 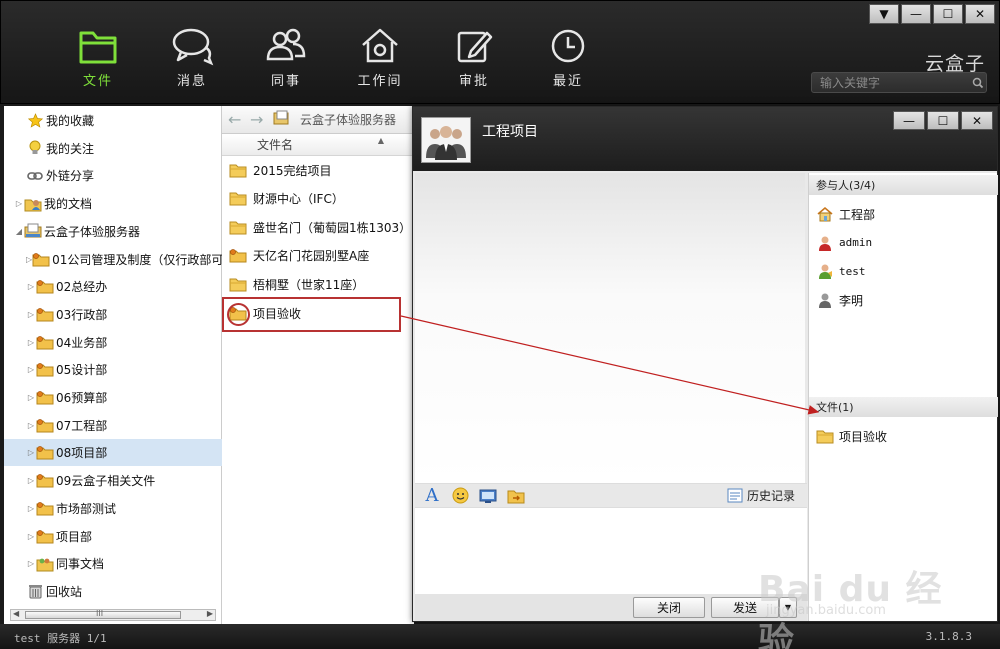 I want to click on nav-messages: 消息, so click(x=192, y=60).